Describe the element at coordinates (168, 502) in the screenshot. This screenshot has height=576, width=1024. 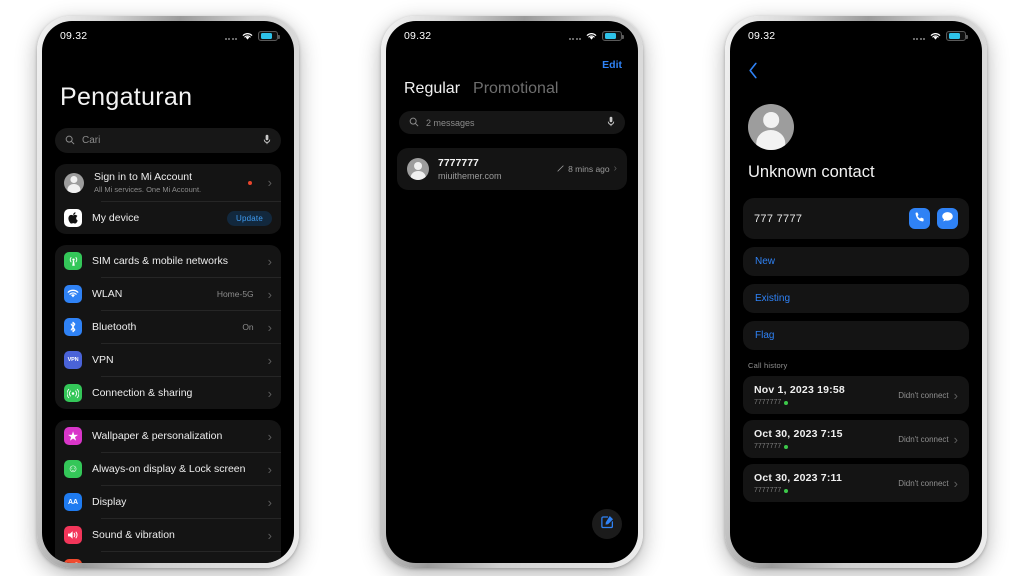
I see `sidebar-item-display: AA Display ›` at that location.